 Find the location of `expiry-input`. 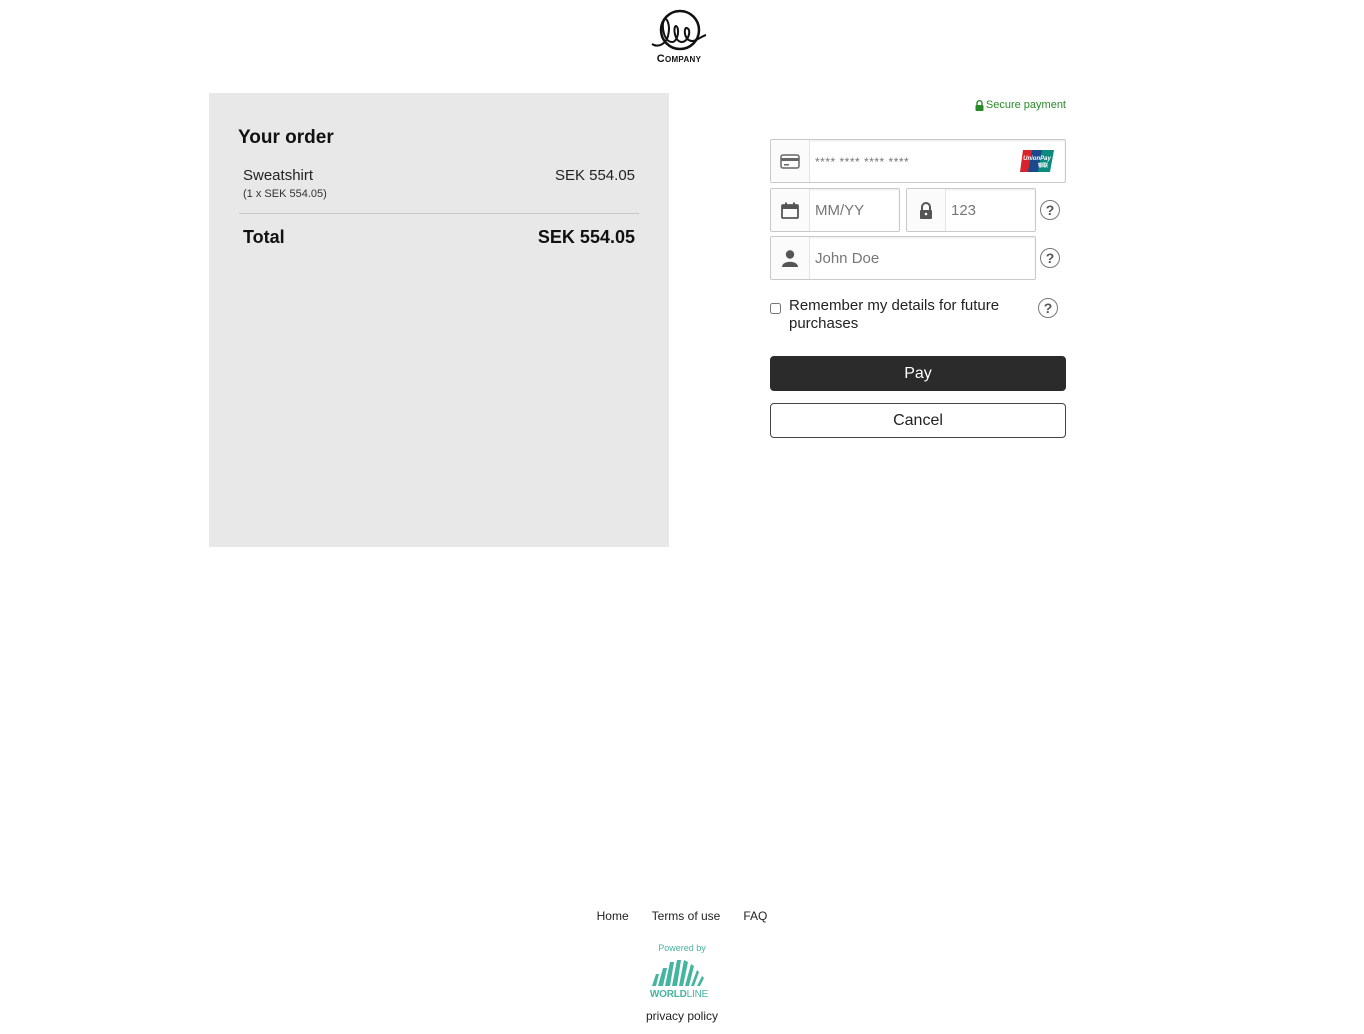

expiry-input is located at coordinates (854, 210).